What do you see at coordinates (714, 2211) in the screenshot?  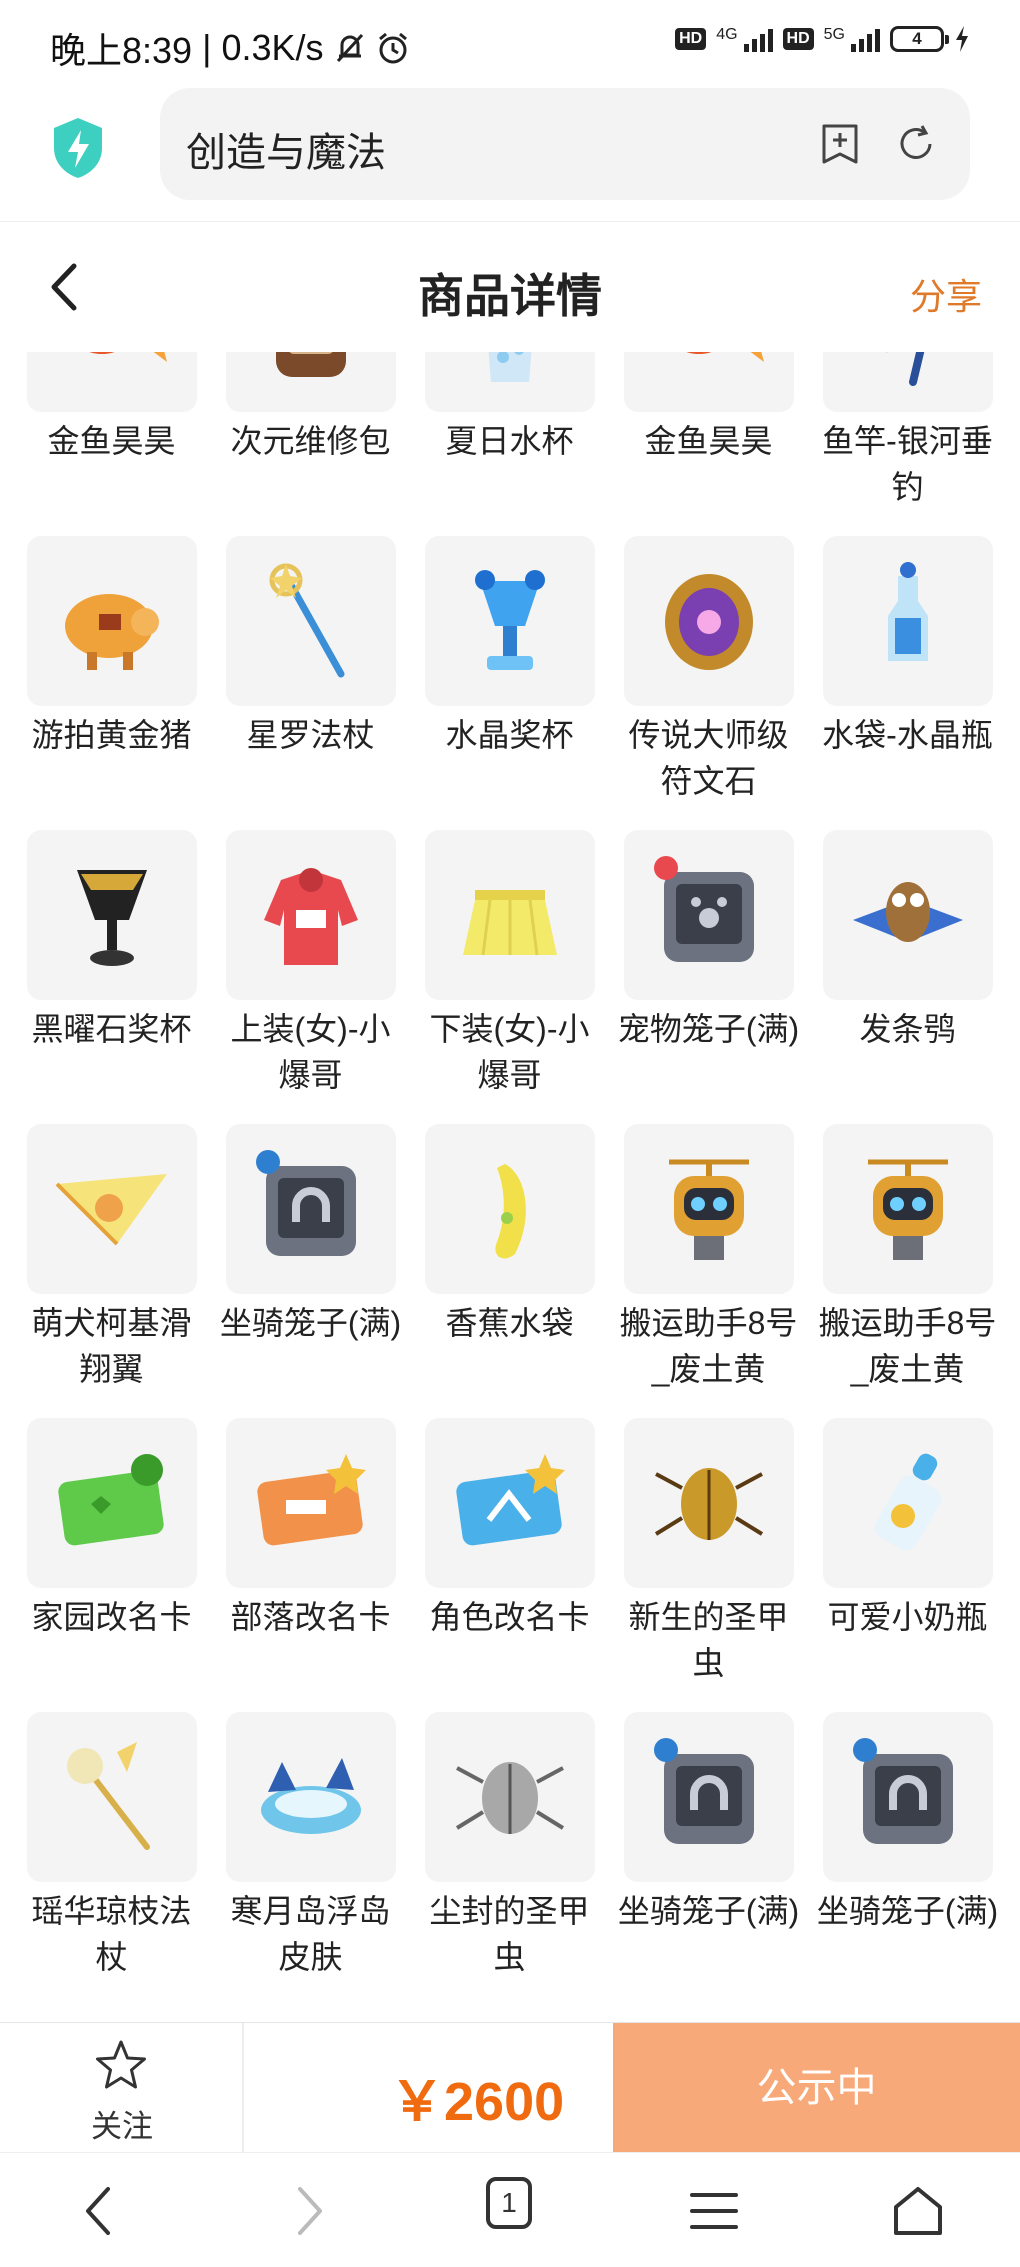 I see `menu-icon` at bounding box center [714, 2211].